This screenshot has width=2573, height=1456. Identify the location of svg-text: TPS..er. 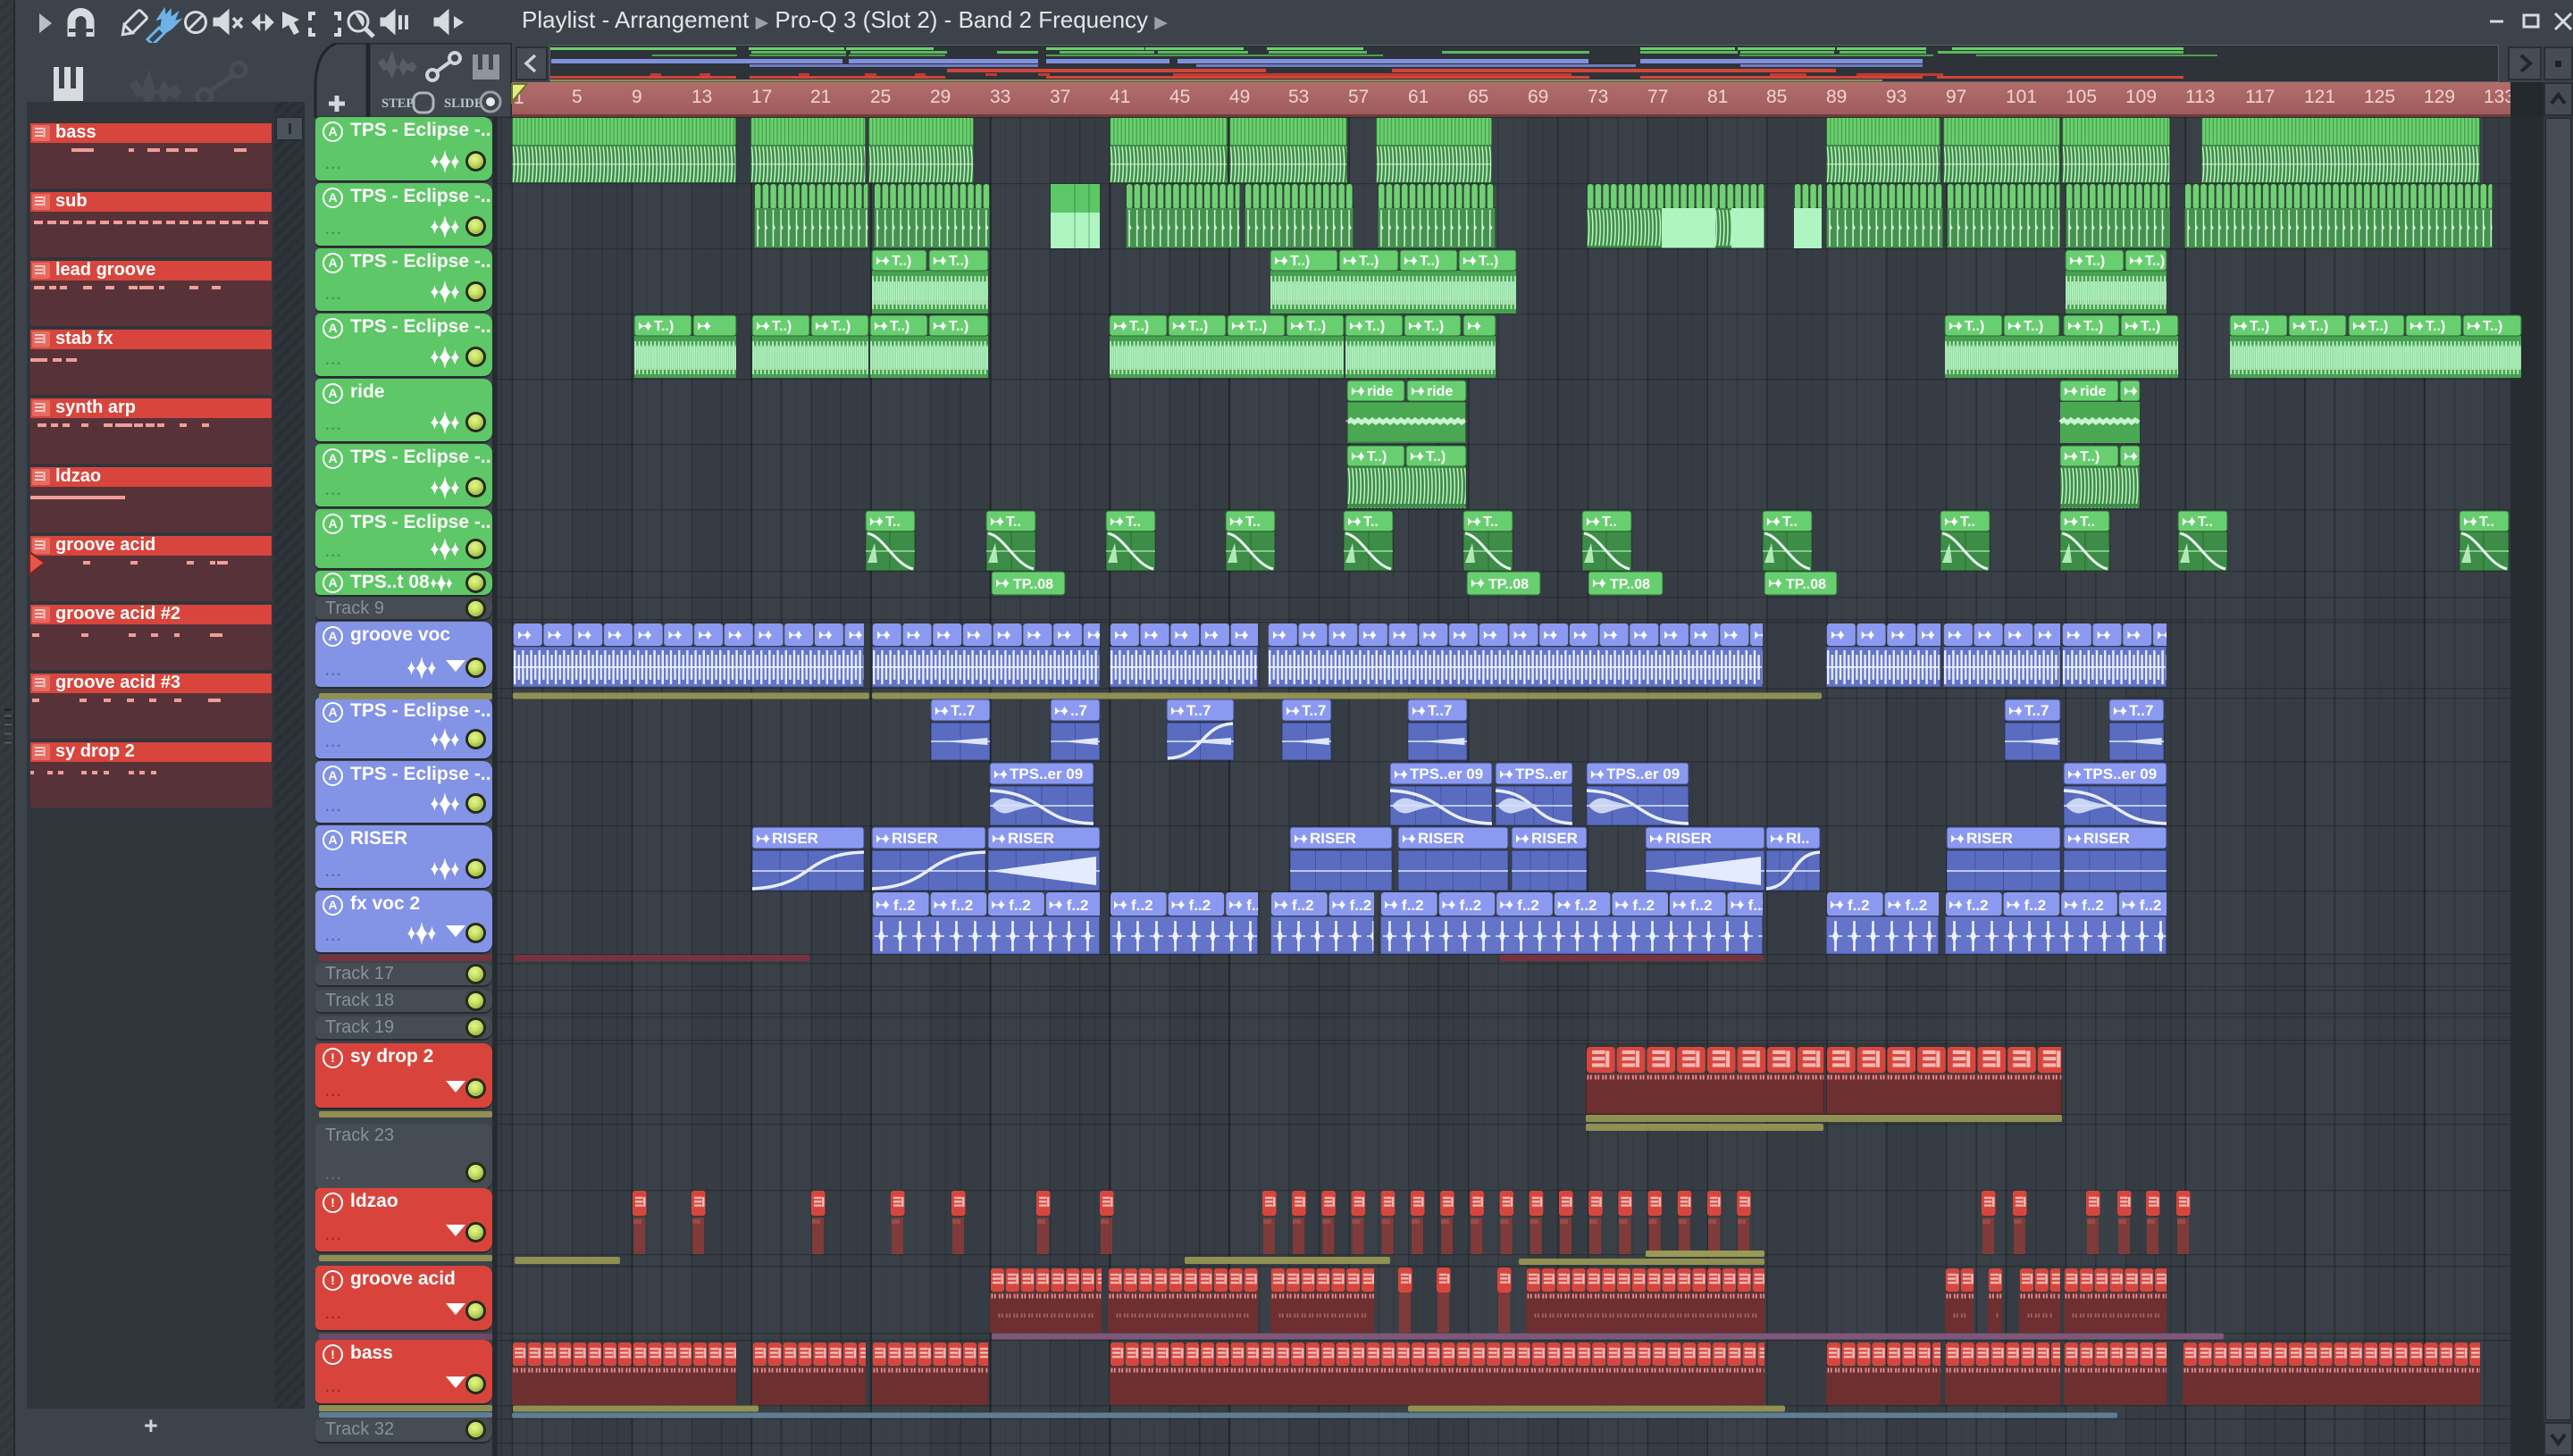
(1541, 774).